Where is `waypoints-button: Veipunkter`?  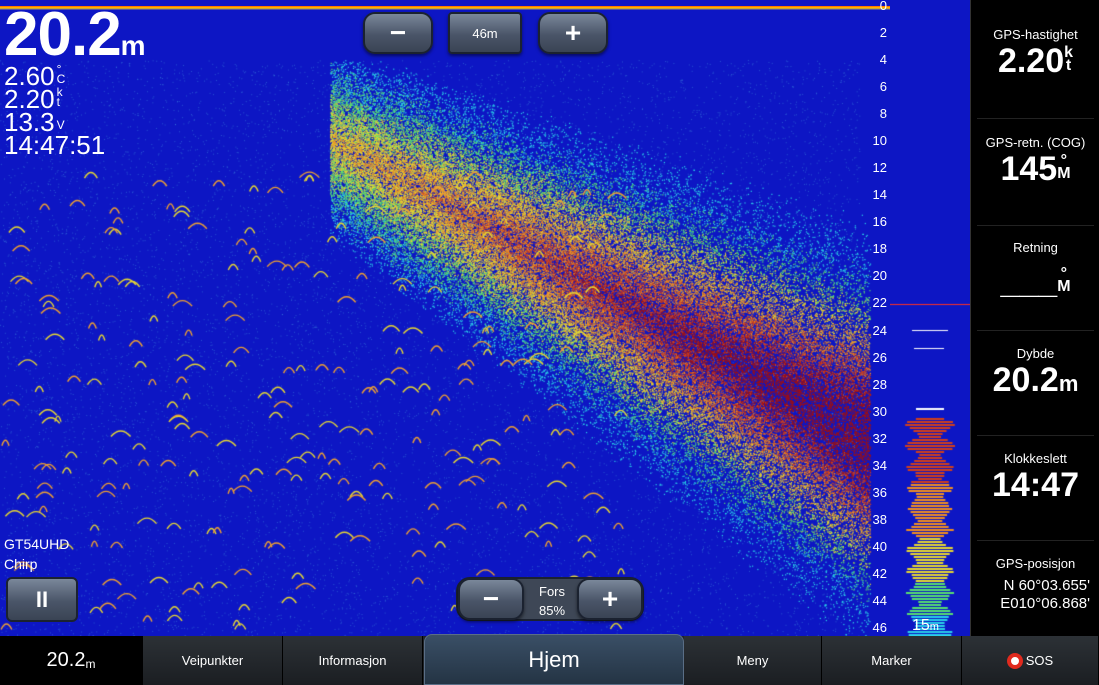 waypoints-button: Veipunkter is located at coordinates (213, 660).